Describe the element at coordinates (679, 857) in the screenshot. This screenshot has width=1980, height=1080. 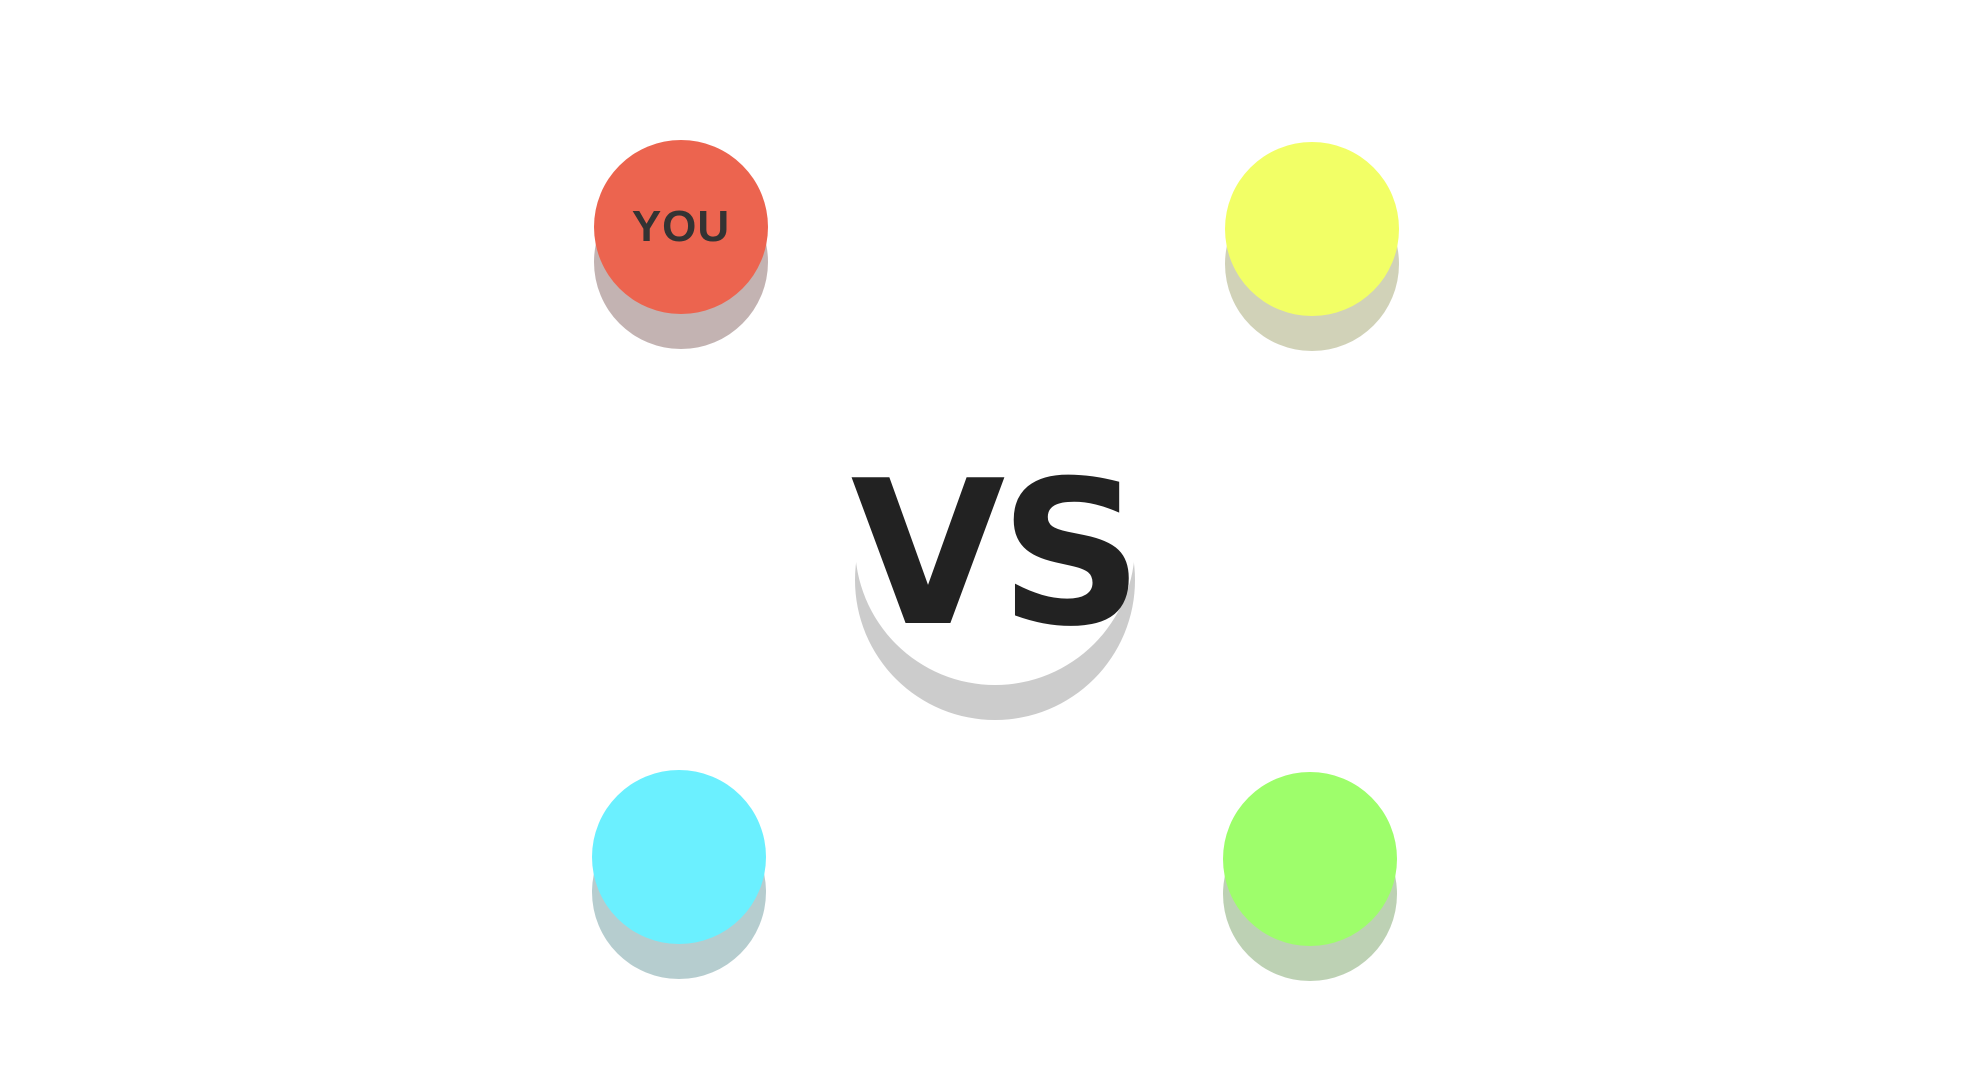
I see `player-cyan-face` at that location.